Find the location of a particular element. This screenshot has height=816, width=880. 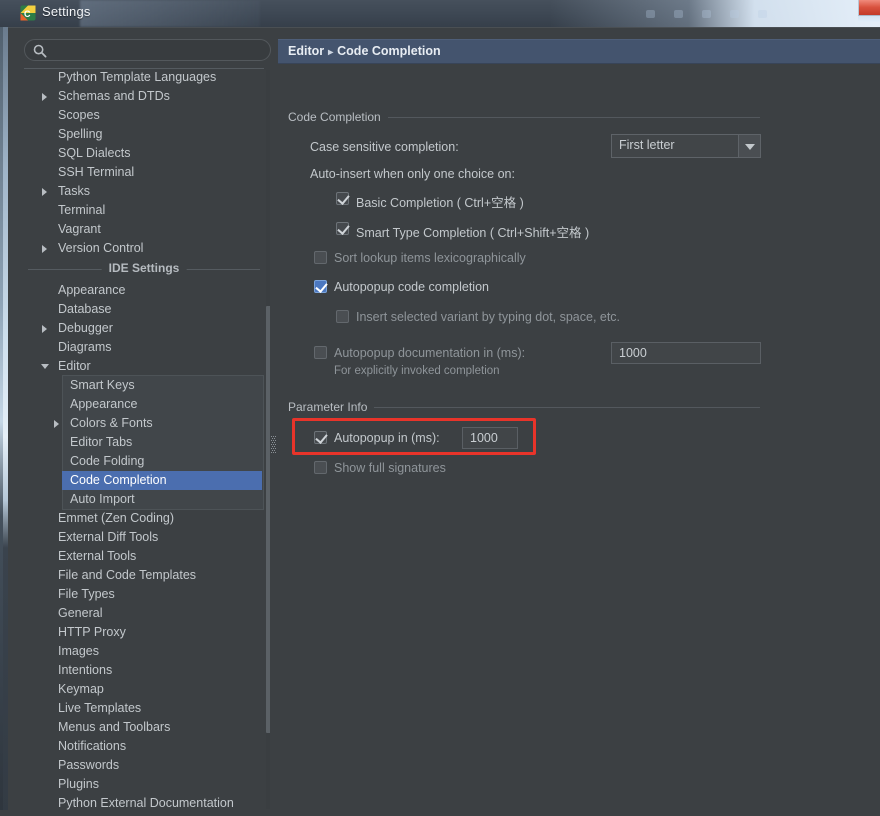

sidebar-item: Python Template Languages is located at coordinates (144, 77).